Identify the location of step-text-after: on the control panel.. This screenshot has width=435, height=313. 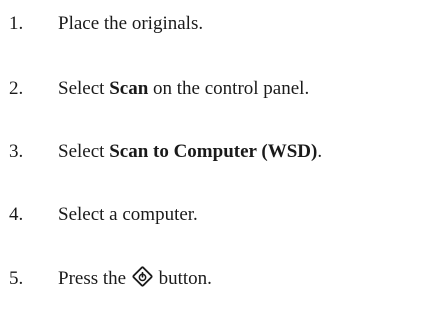
(229, 88).